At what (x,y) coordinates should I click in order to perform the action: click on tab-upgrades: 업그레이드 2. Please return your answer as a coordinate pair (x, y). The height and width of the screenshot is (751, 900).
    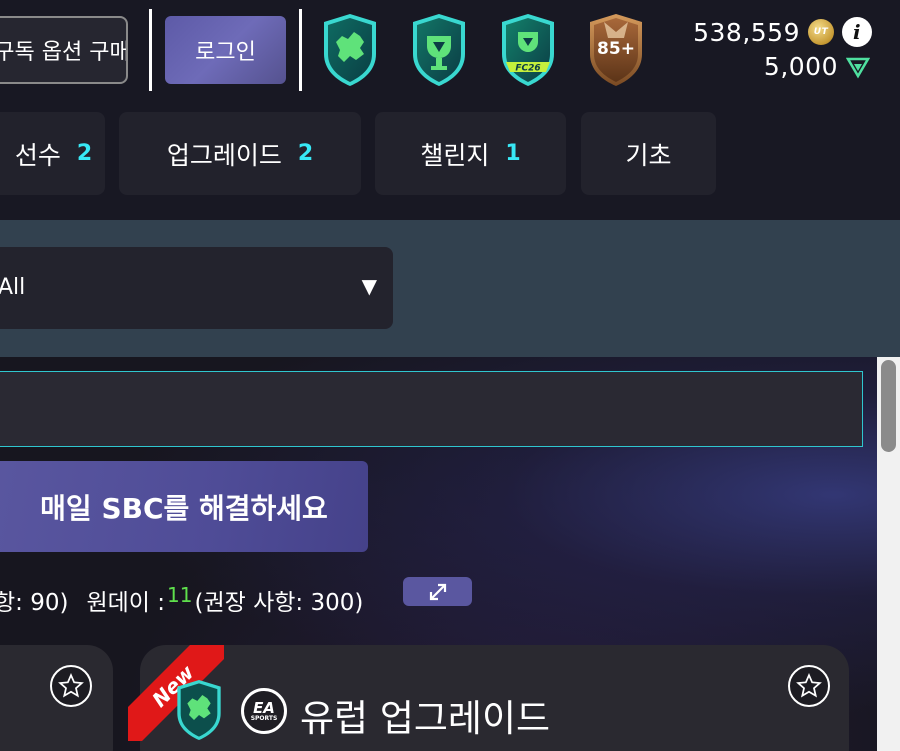
    Looking at the image, I should click on (240, 153).